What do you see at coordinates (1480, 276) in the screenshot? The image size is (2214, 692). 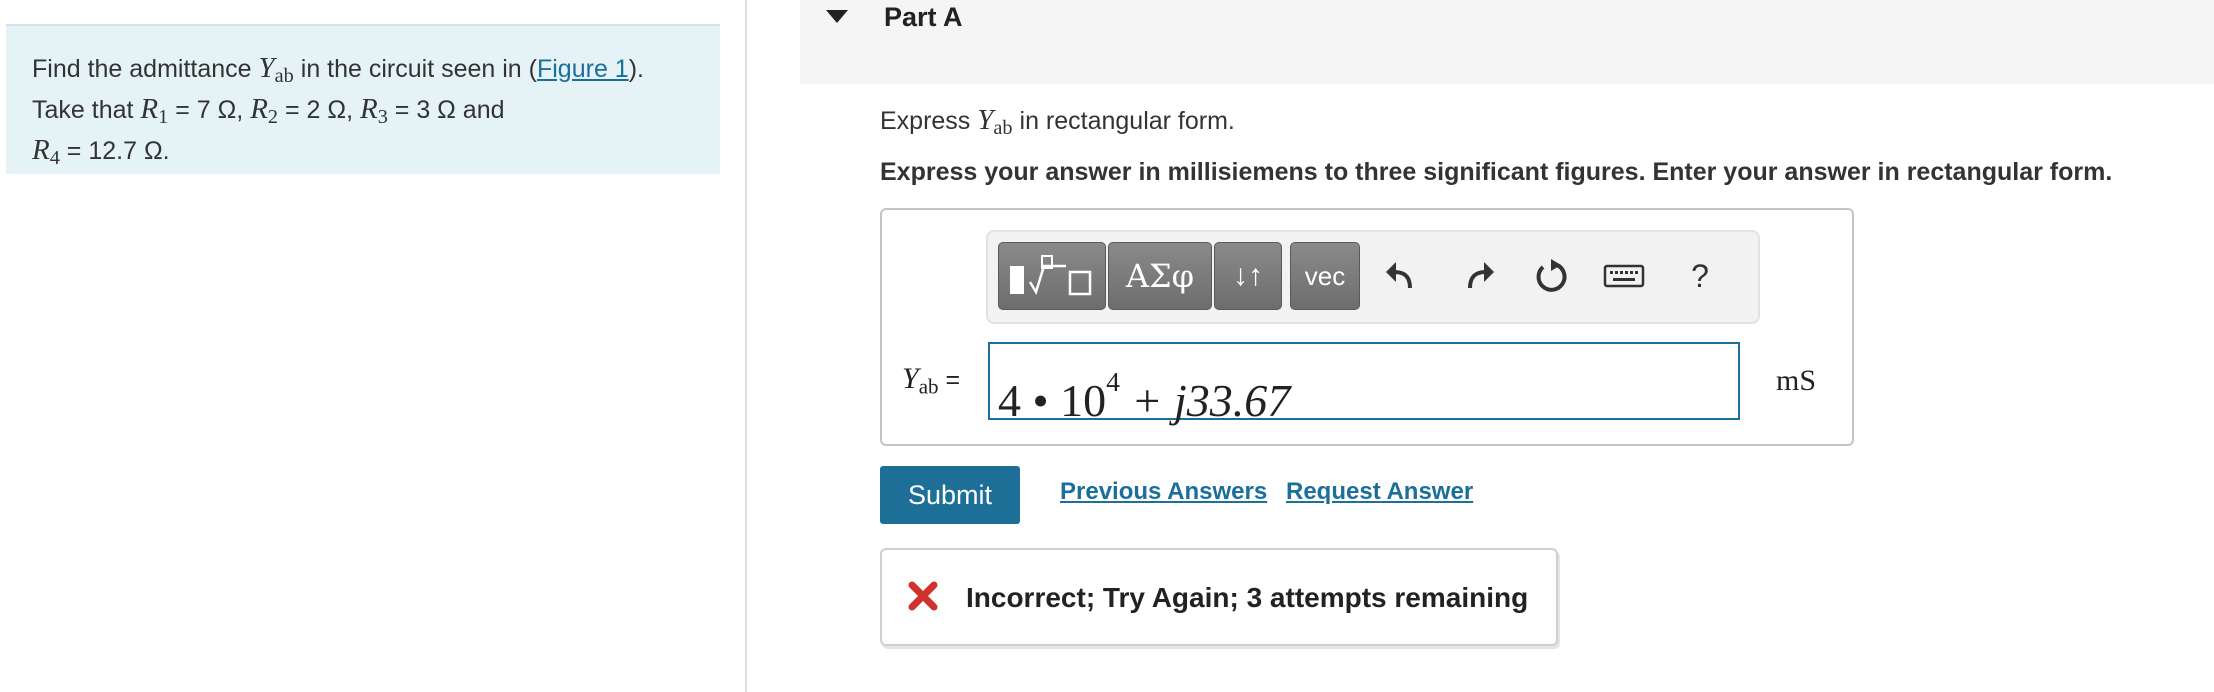 I see `redo-icon` at bounding box center [1480, 276].